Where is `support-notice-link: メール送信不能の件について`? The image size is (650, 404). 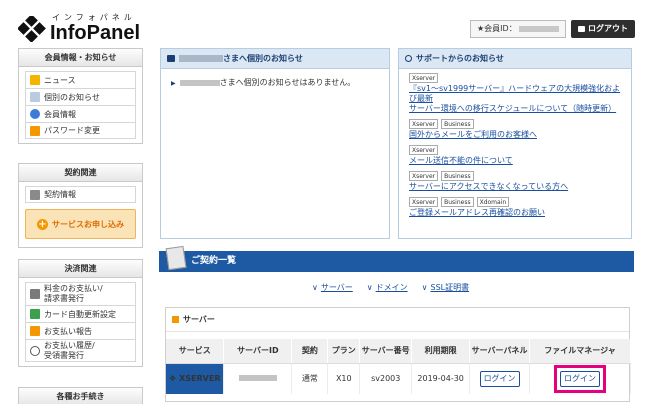
support-notice-link: メール送信不能の件について is located at coordinates (515, 161).